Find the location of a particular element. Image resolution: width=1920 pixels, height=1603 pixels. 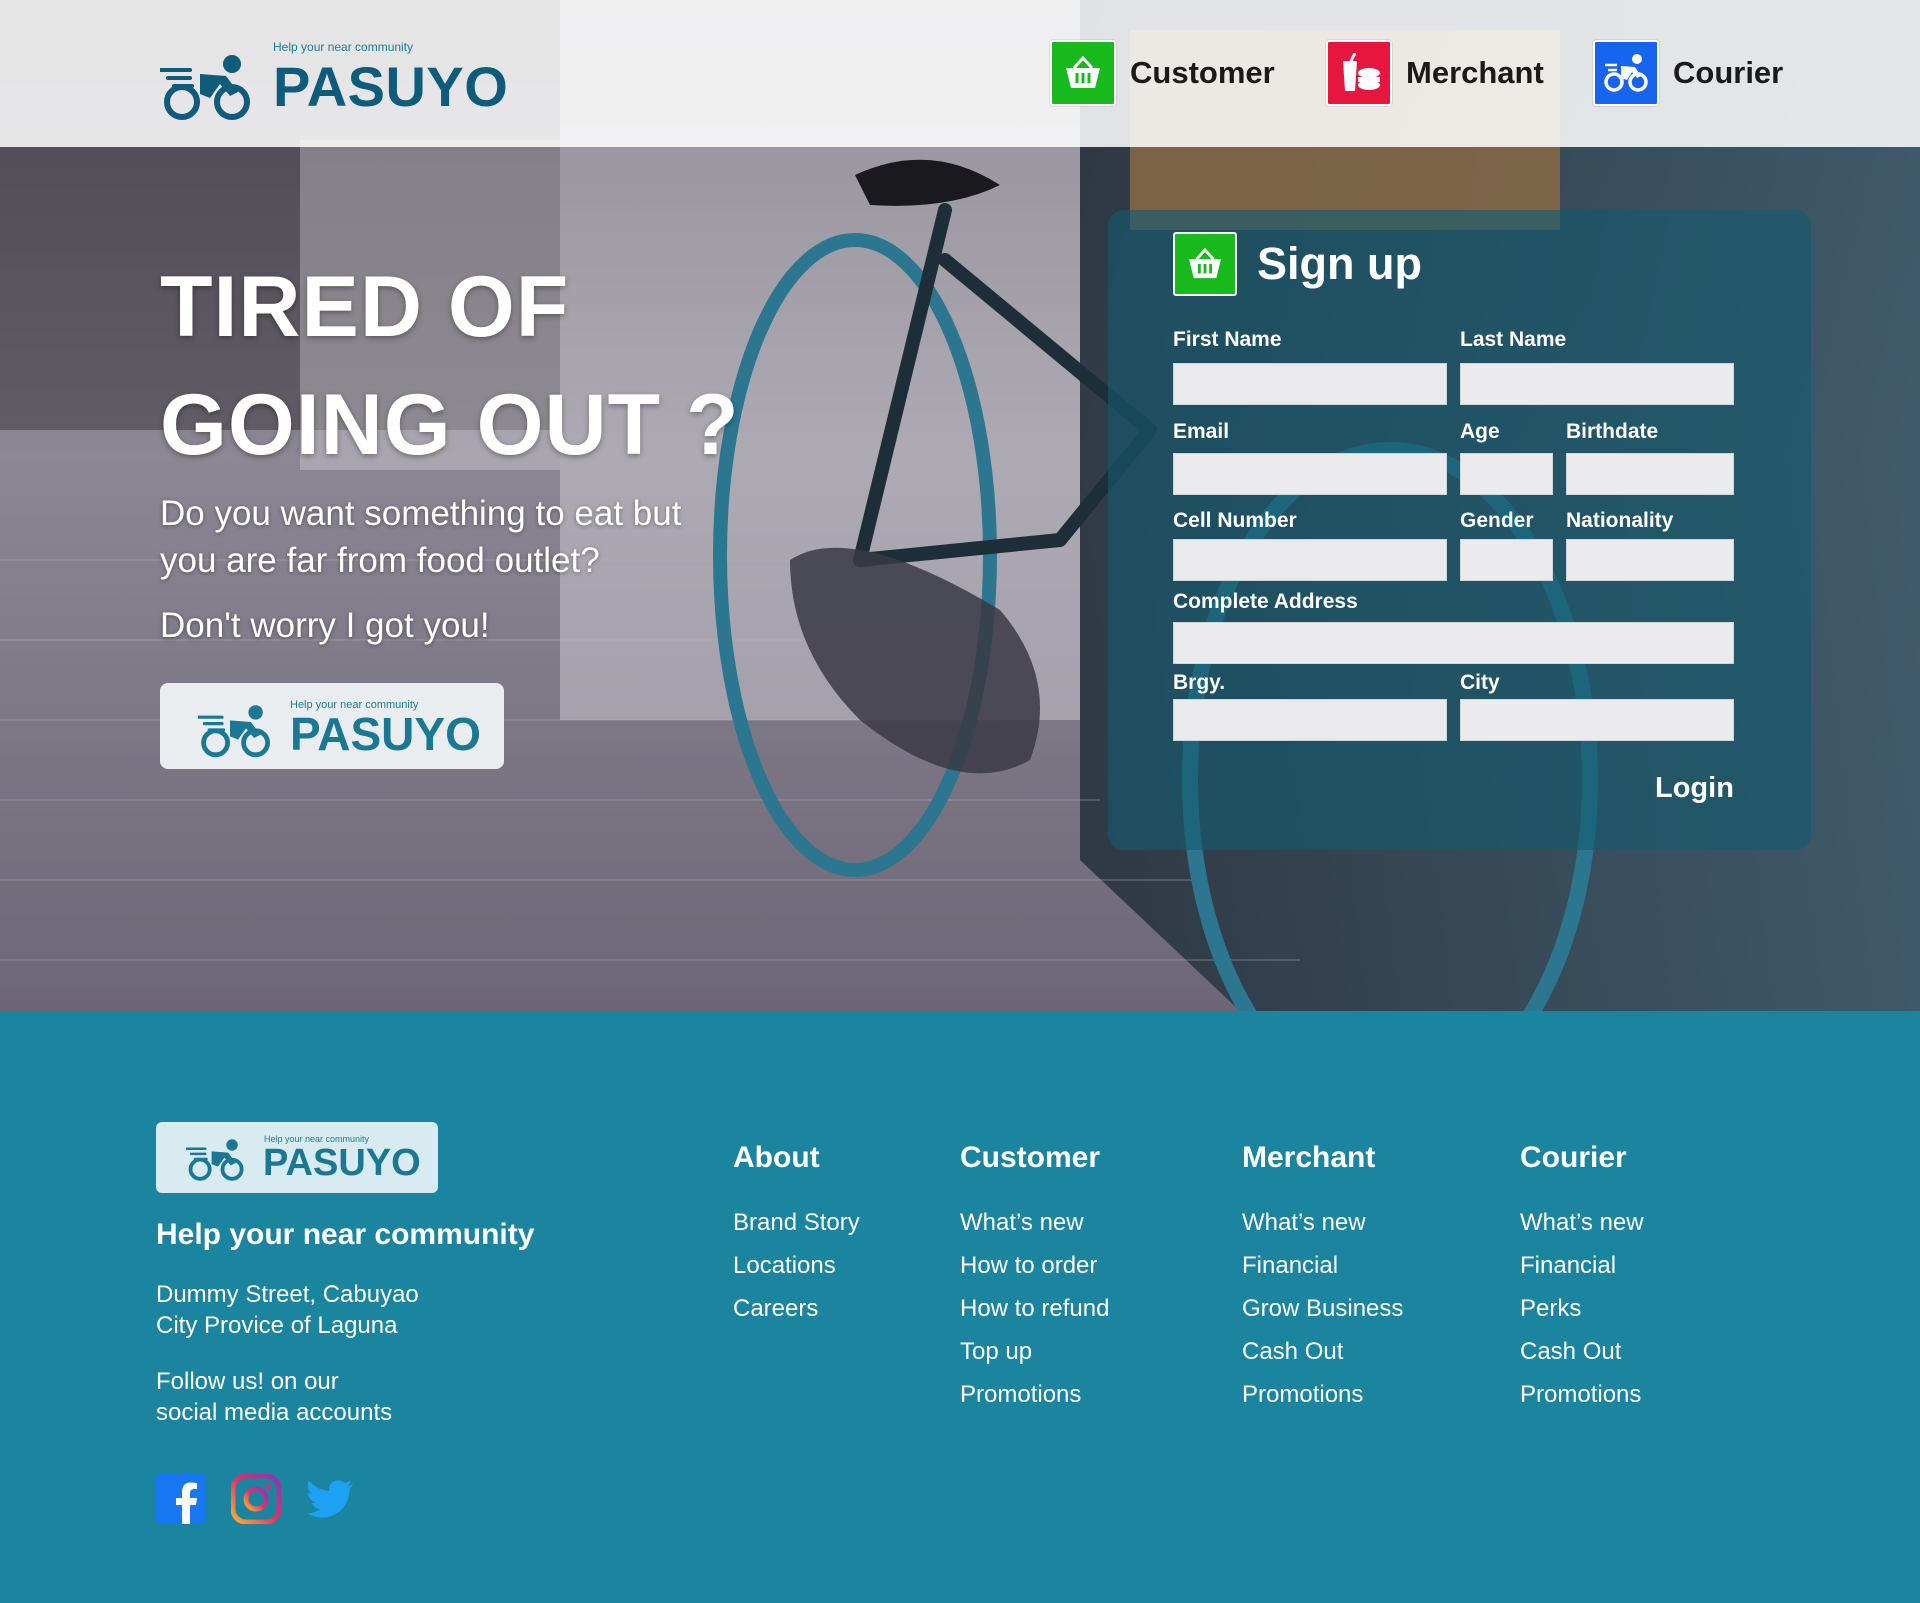

header-logo: Help your near community PASUYO is located at coordinates (334, 85).